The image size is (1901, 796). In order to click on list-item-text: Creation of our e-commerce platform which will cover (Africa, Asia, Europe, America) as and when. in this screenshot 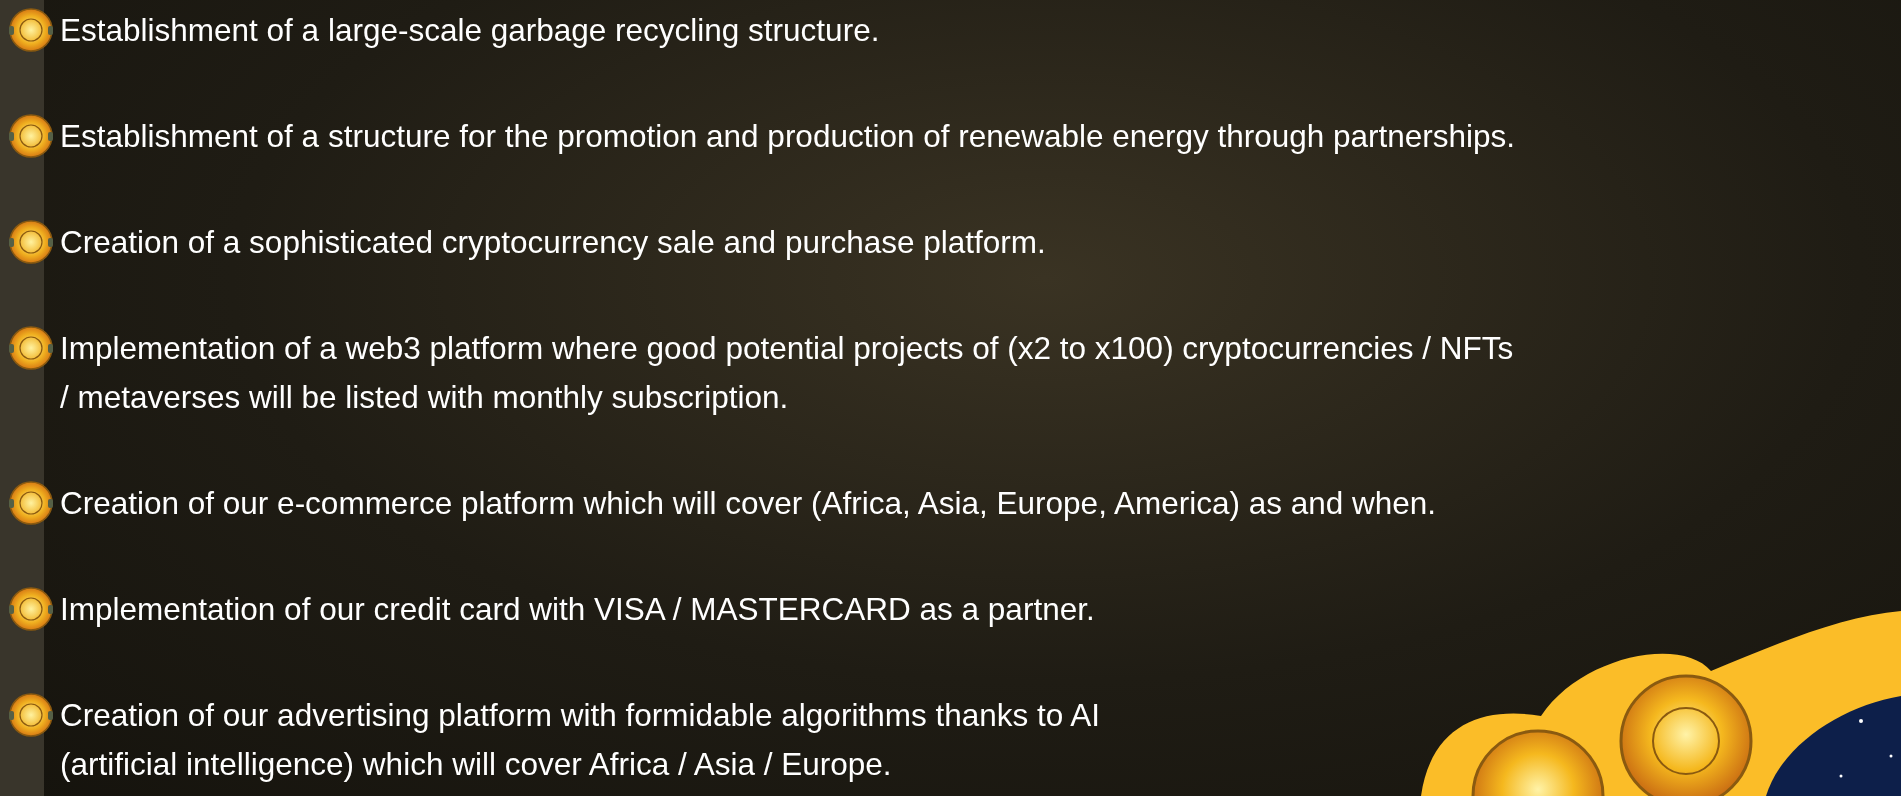, I will do `click(748, 503)`.